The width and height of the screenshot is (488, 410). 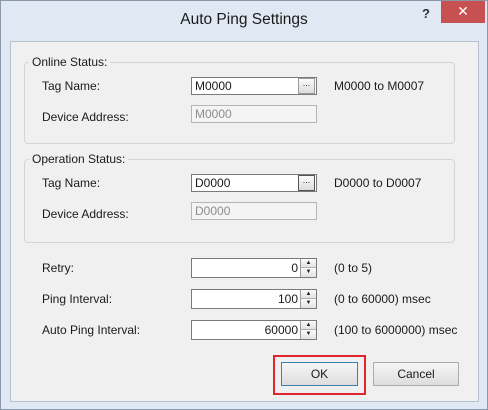 What do you see at coordinates (254, 299) in the screenshot?
I see `ping-interval-spinner: 100 ▲ ▼` at bounding box center [254, 299].